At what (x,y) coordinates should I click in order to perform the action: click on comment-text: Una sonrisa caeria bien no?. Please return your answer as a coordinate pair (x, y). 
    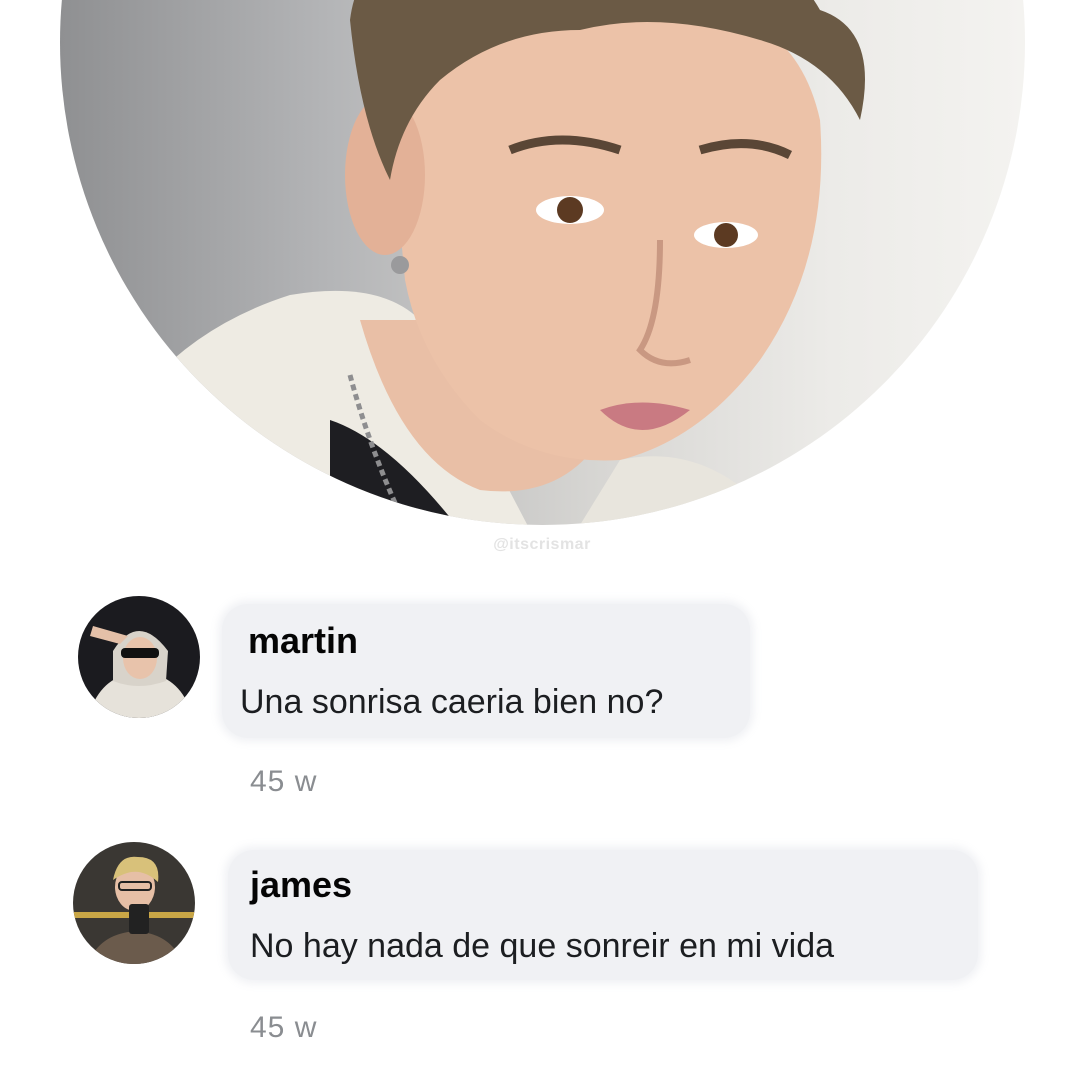
    Looking at the image, I should click on (452, 702).